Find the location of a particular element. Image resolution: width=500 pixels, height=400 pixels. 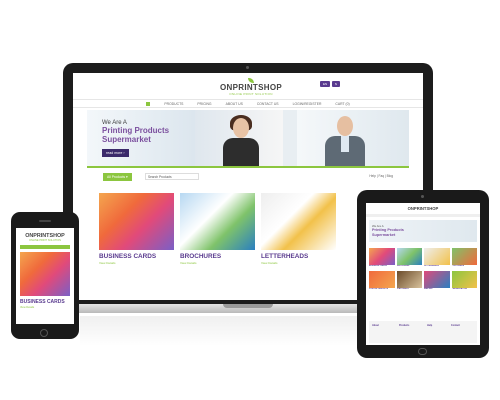

man-face is located at coordinates (345, 126).